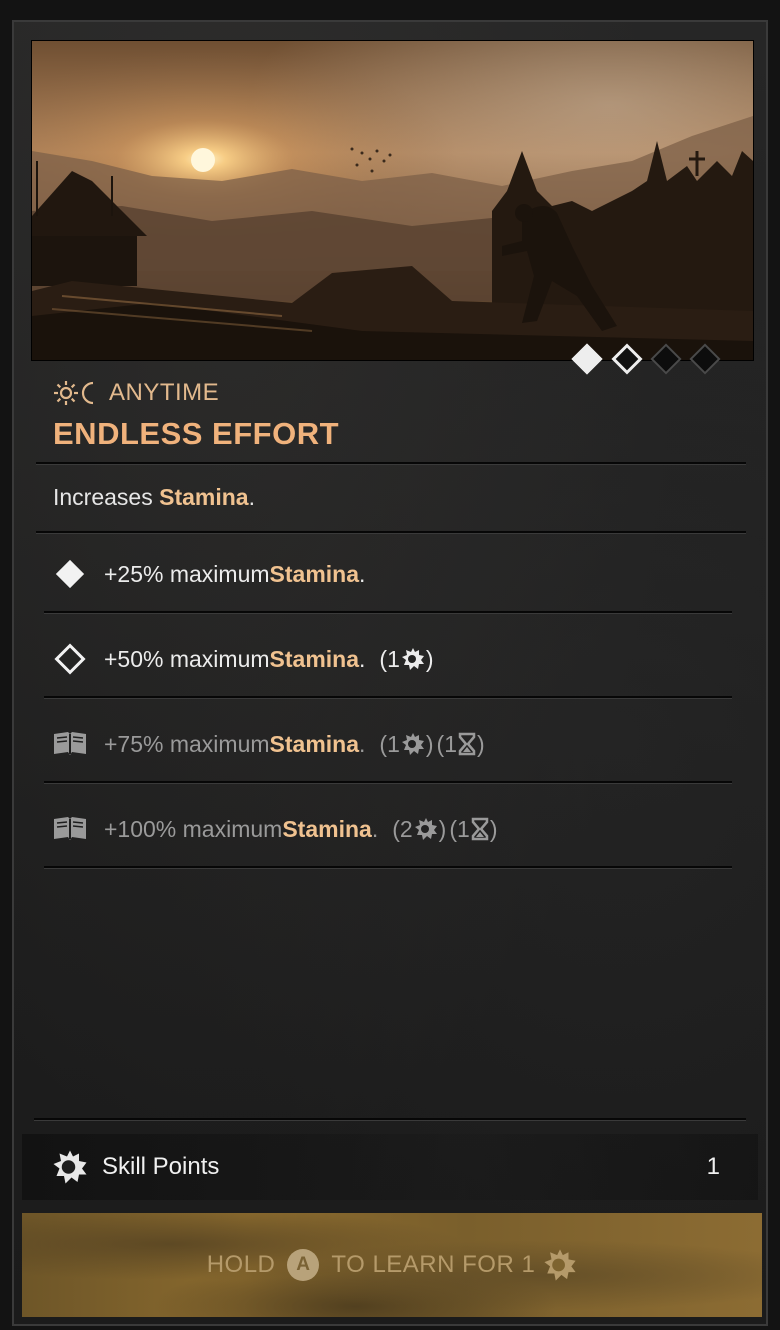 This screenshot has height=1330, width=780. I want to click on rank-row-2: +50% maximum Stamina. (1), so click(242, 659).